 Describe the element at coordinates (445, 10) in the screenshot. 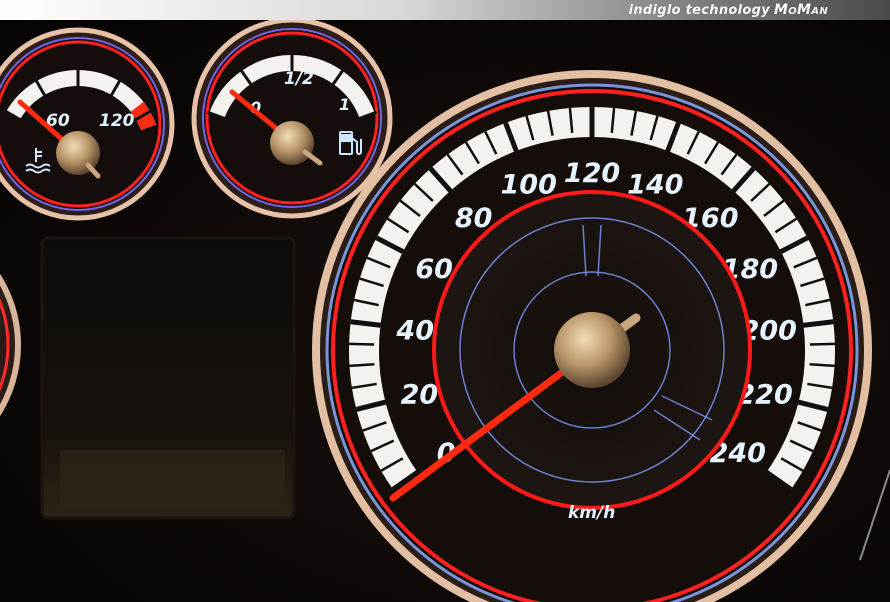

I see `header-bar: indiglo technology MoMan` at that location.